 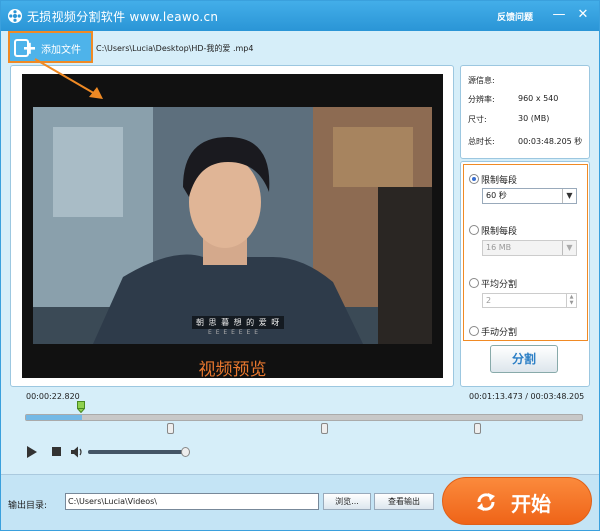 I want to click on stepper-arrows-icon: ▲ ▼, so click(x=571, y=300).